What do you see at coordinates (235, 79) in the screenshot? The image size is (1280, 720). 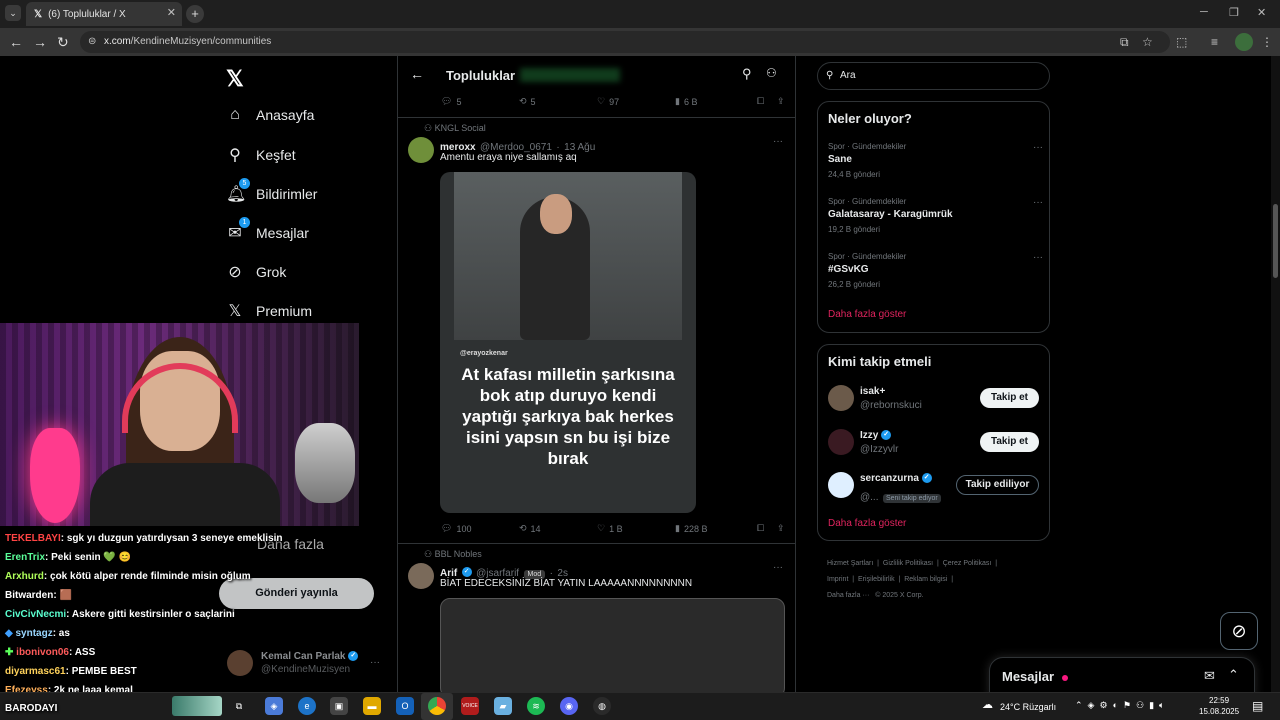 I see `x-logo-icon: 𝕏` at bounding box center [235, 79].